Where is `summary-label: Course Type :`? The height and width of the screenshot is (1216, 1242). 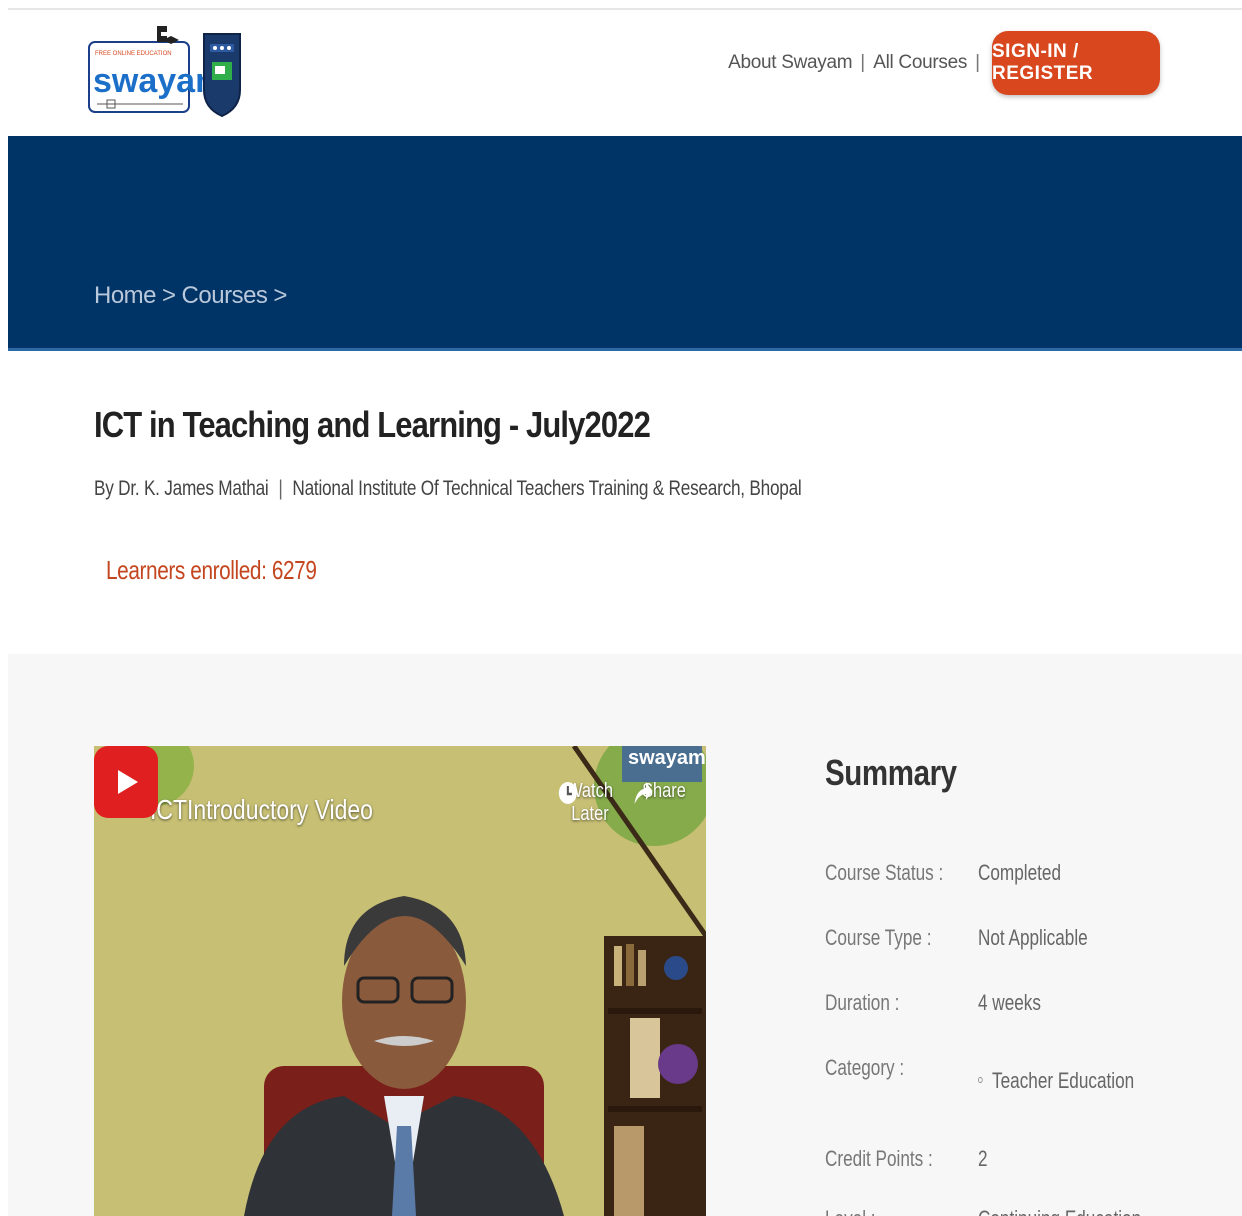
summary-label: Course Type : is located at coordinates (878, 937).